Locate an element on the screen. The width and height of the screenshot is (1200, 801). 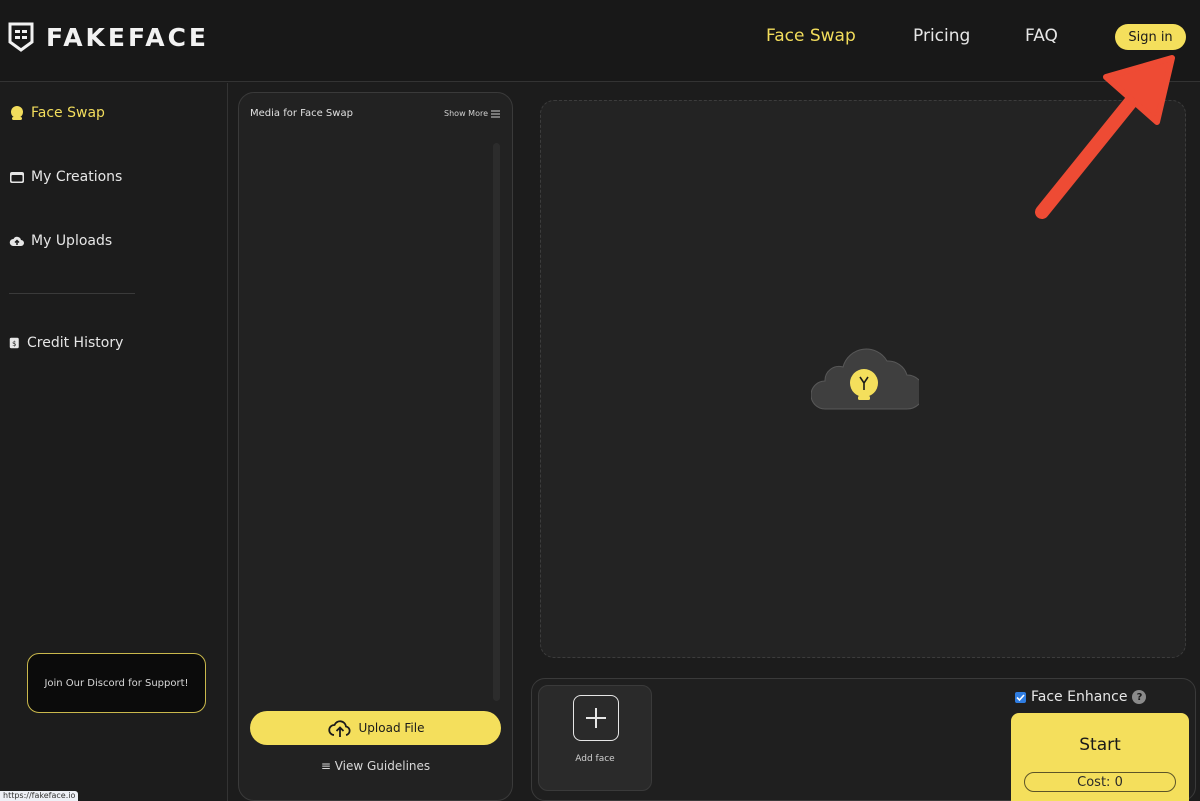
media-panel-title: Media for Face Swap is located at coordinates (301, 113).